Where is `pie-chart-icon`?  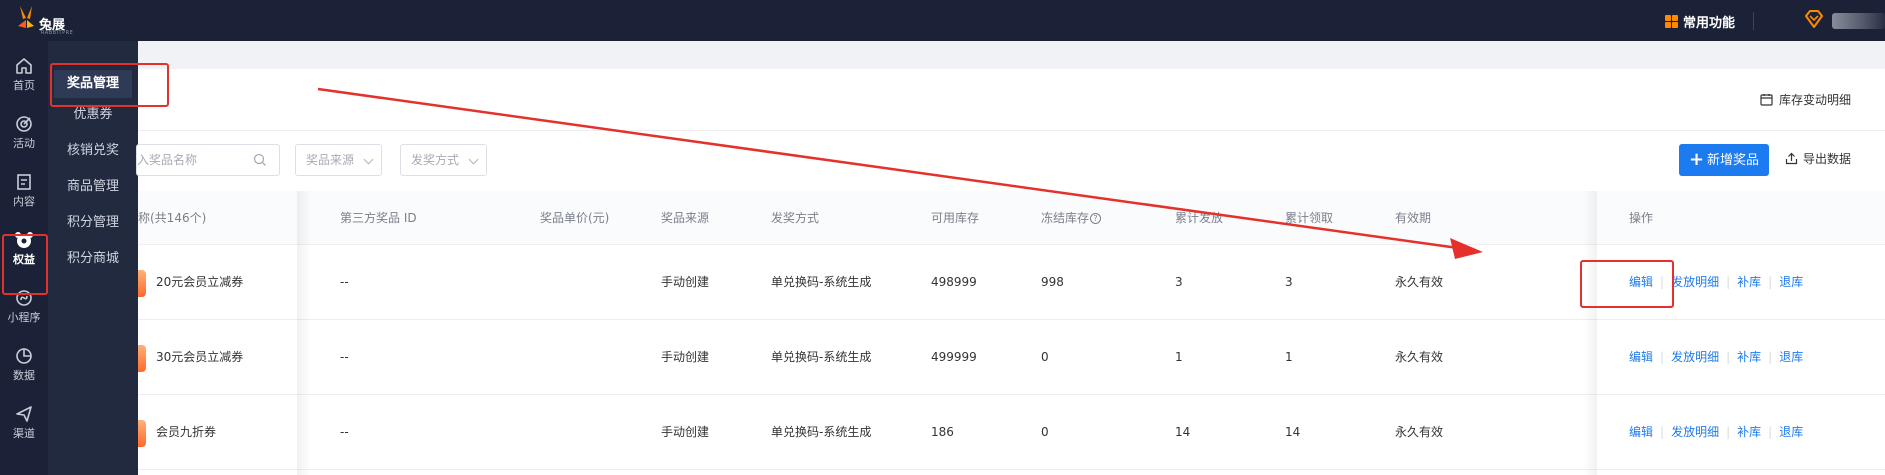
pie-chart-icon is located at coordinates (24, 356).